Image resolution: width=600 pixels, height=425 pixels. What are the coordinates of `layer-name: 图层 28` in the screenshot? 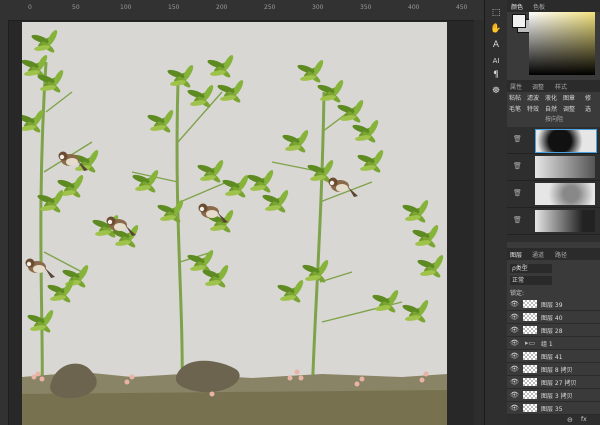 It's located at (552, 331).